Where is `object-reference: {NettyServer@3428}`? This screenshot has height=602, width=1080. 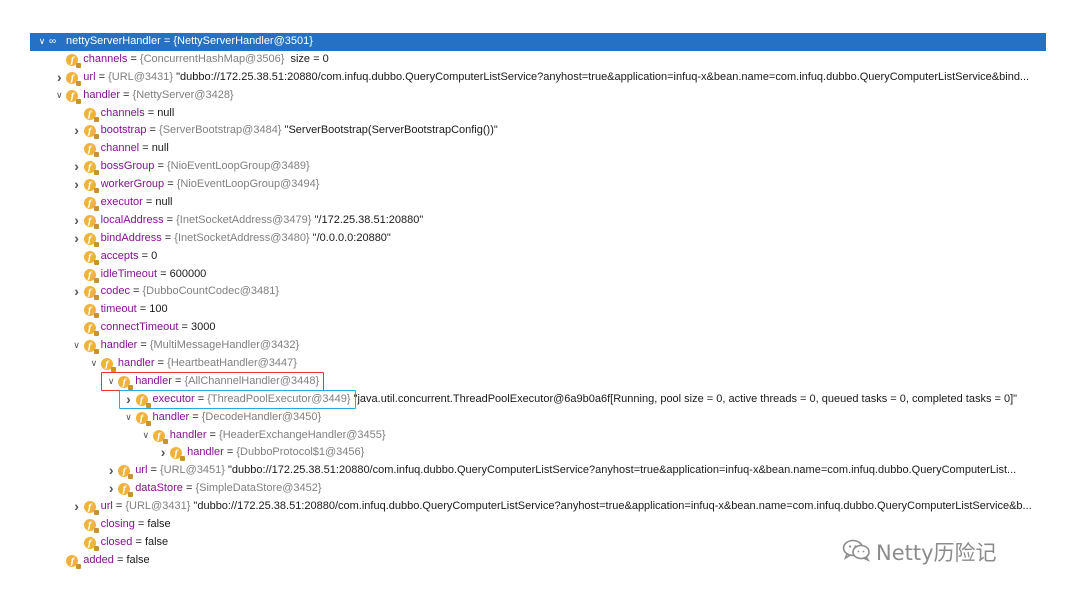
object-reference: {NettyServer@3428} is located at coordinates (183, 94).